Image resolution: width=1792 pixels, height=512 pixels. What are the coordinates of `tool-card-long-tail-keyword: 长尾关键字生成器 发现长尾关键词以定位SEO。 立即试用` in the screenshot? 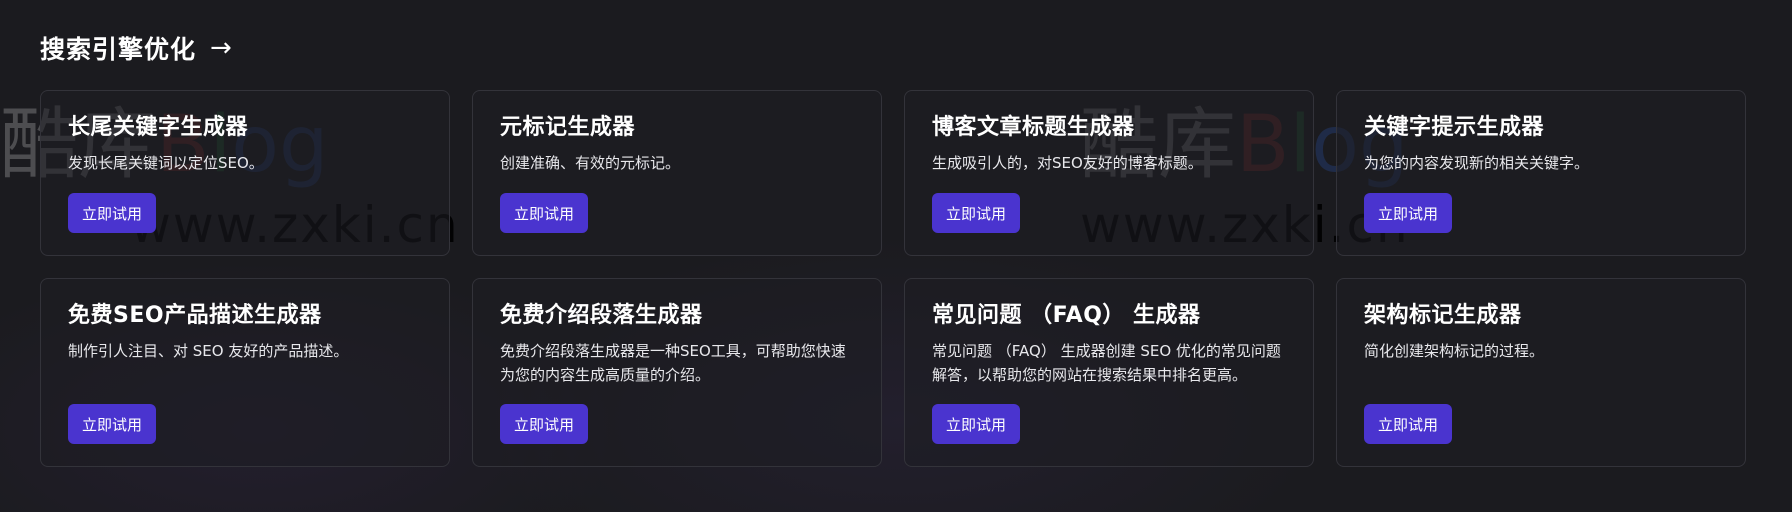 It's located at (245, 173).